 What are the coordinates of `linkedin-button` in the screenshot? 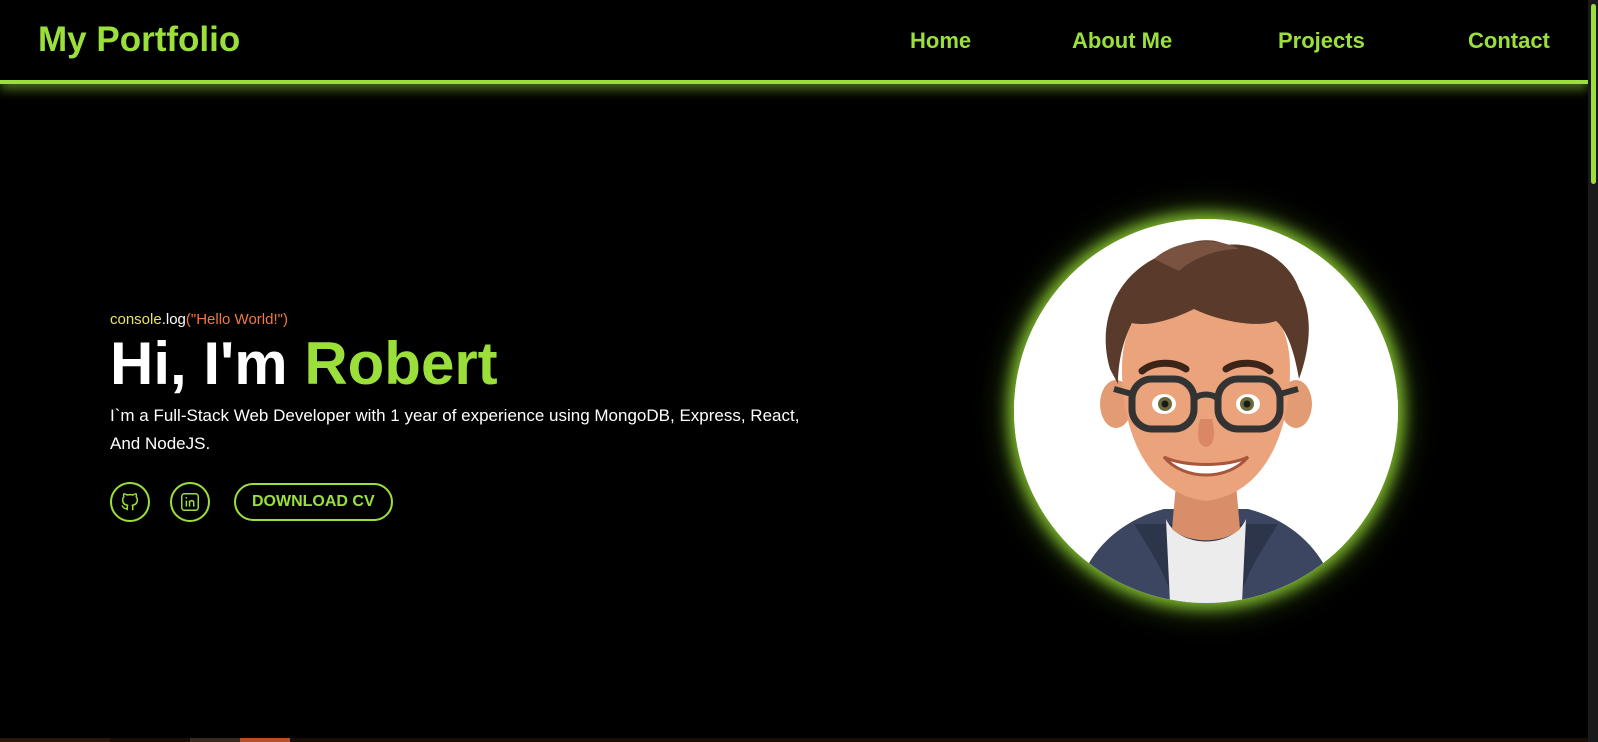 It's located at (190, 502).